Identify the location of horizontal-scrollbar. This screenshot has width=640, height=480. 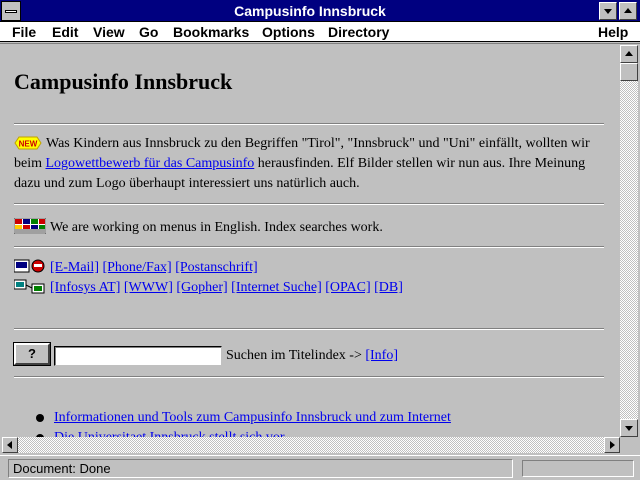
(311, 445).